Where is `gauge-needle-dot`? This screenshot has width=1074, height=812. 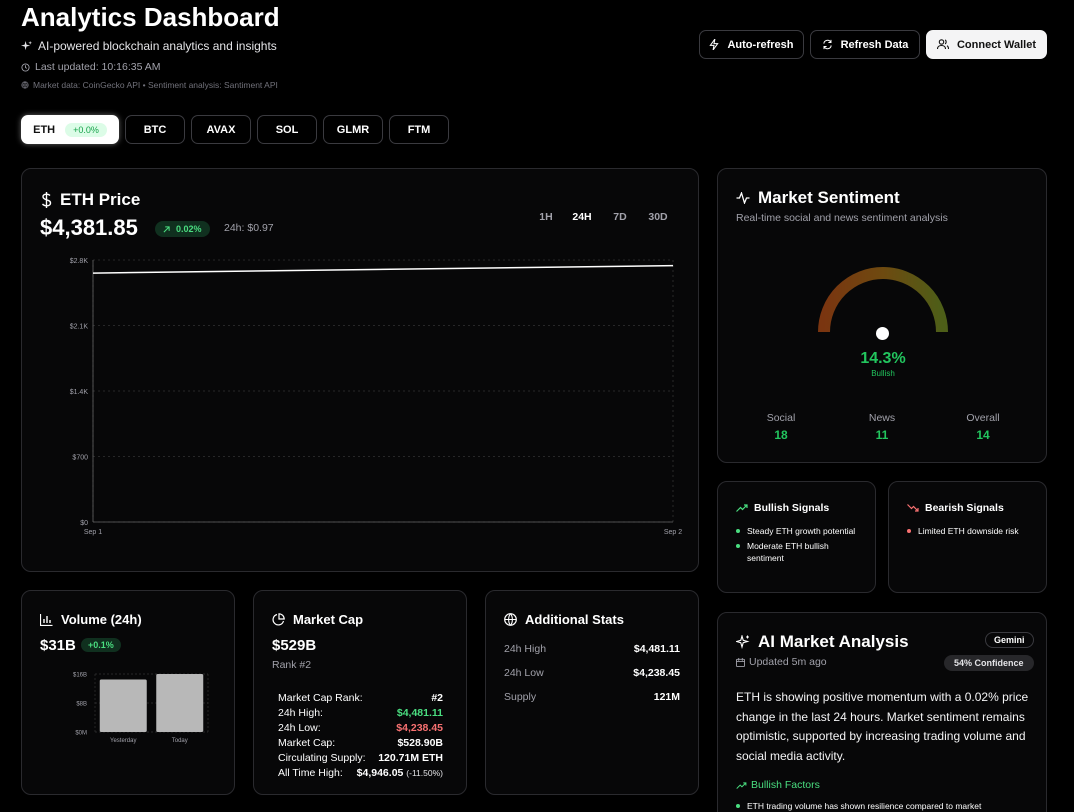 gauge-needle-dot is located at coordinates (882, 333).